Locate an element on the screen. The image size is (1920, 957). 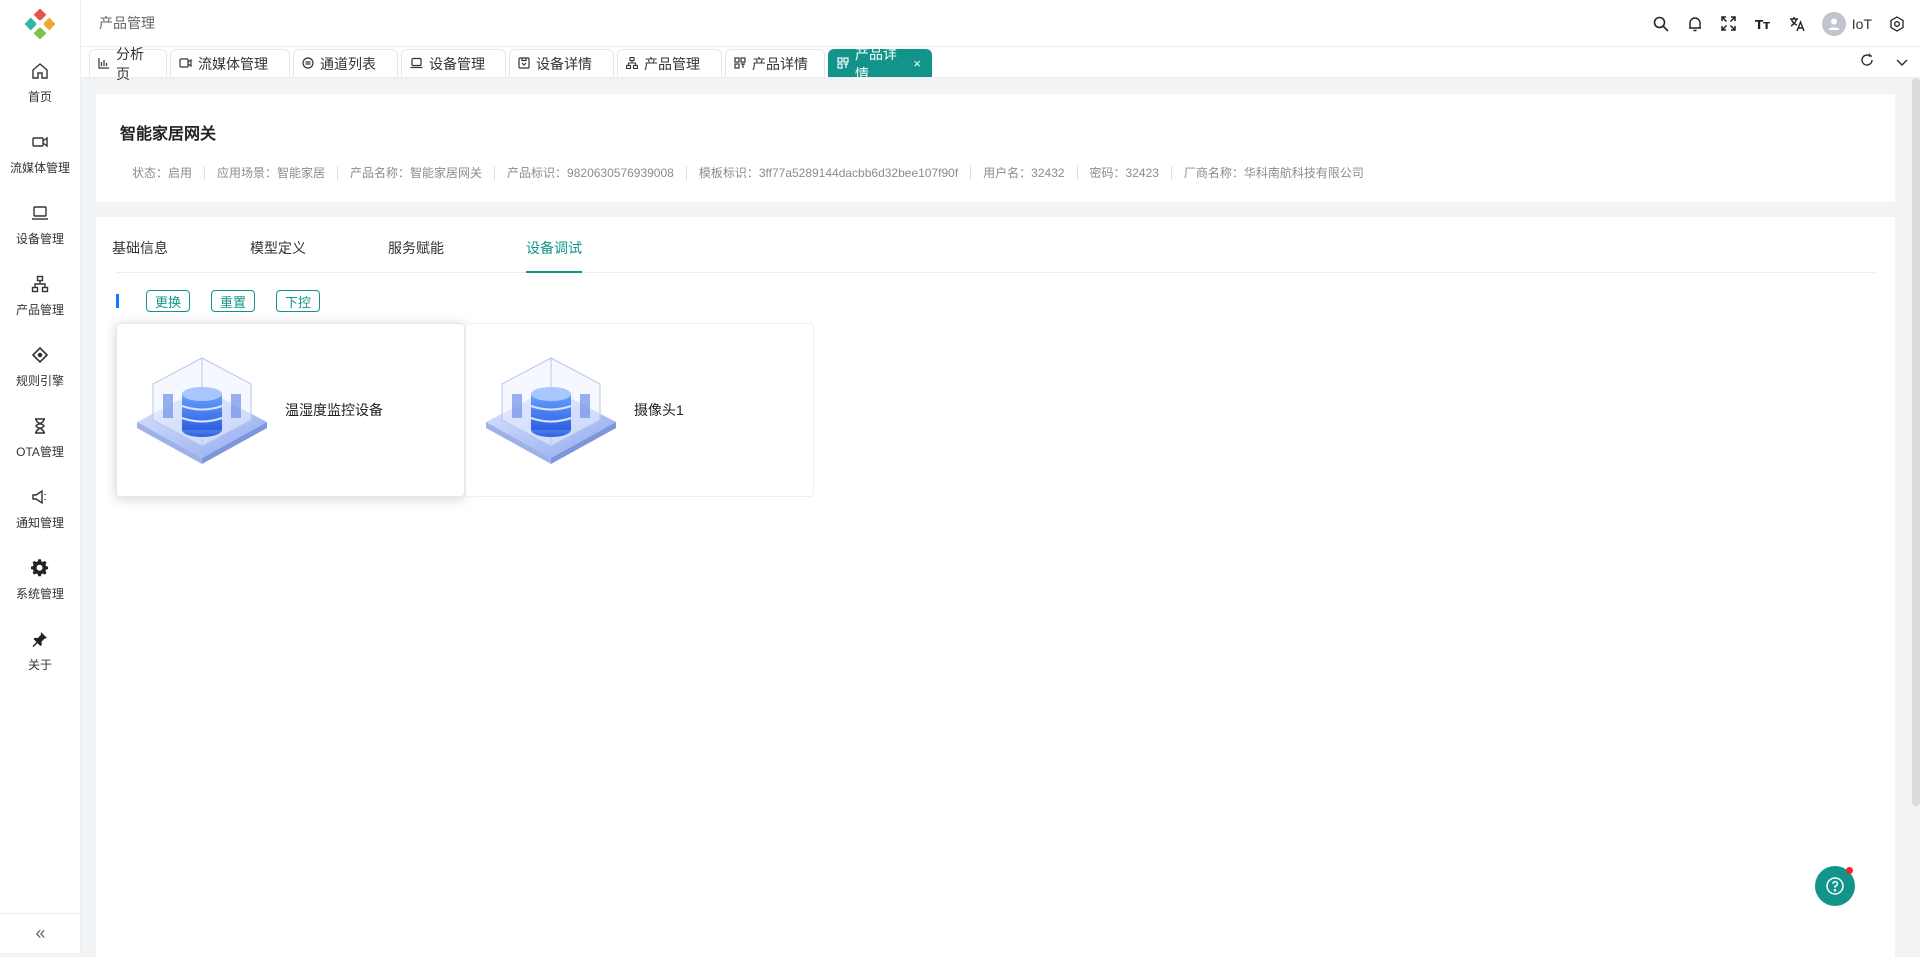
tab-label: 分析页 is located at coordinates (130, 63).